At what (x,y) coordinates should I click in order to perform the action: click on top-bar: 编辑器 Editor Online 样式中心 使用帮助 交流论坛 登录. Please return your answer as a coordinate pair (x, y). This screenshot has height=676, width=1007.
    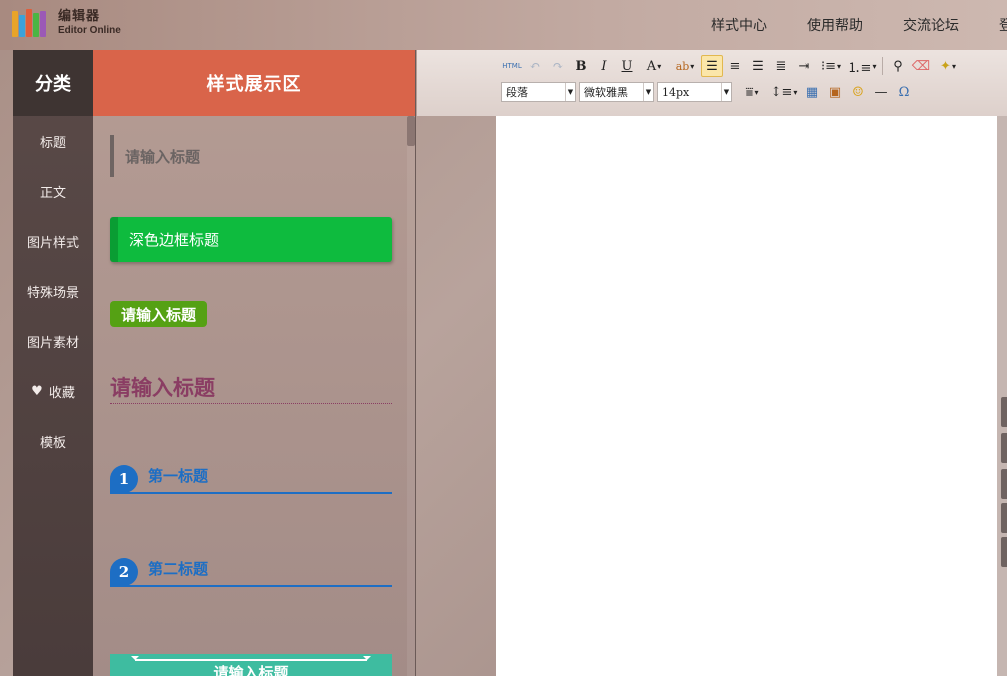
    Looking at the image, I should click on (503, 25).